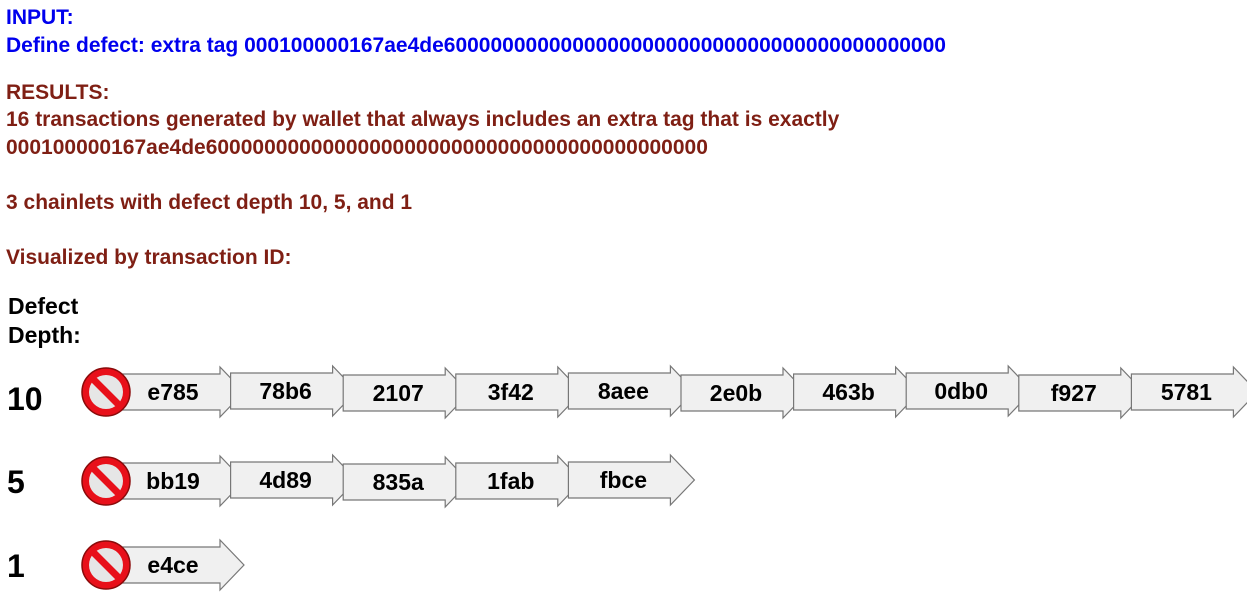  Describe the element at coordinates (510, 481) in the screenshot. I see `transaction-id: 1fab` at that location.